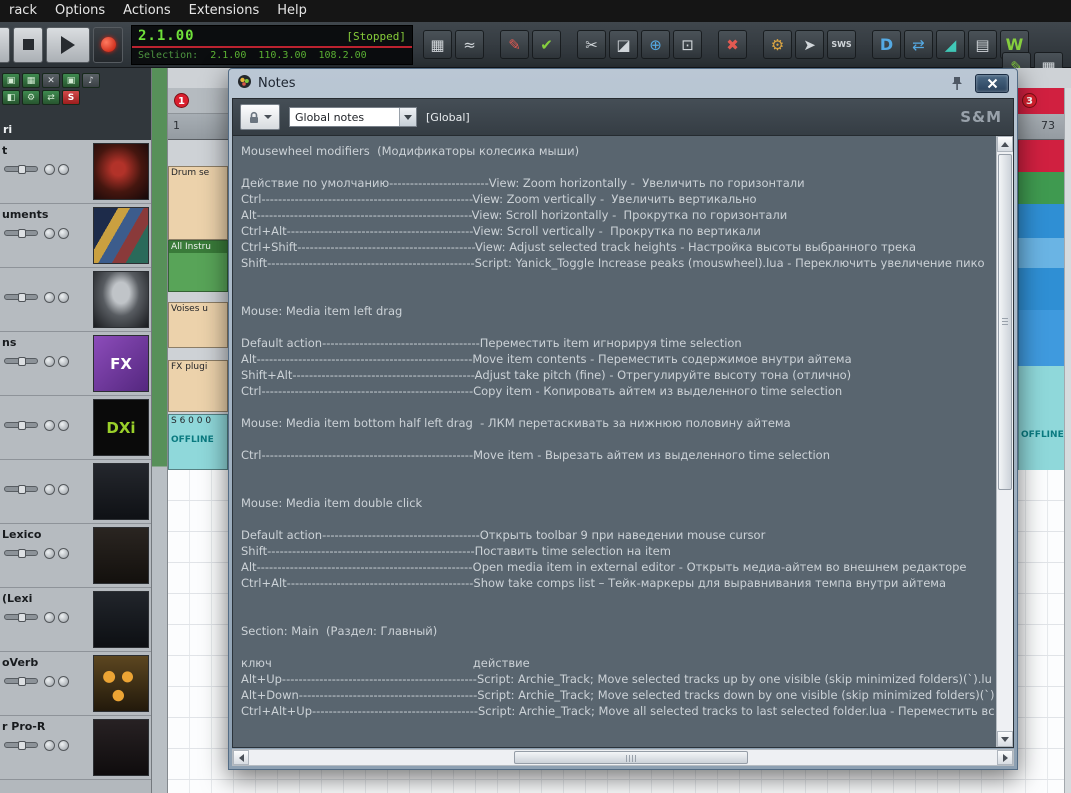  Describe the element at coordinates (1067, 440) in the screenshot. I see `arrange-scrollbar` at that location.